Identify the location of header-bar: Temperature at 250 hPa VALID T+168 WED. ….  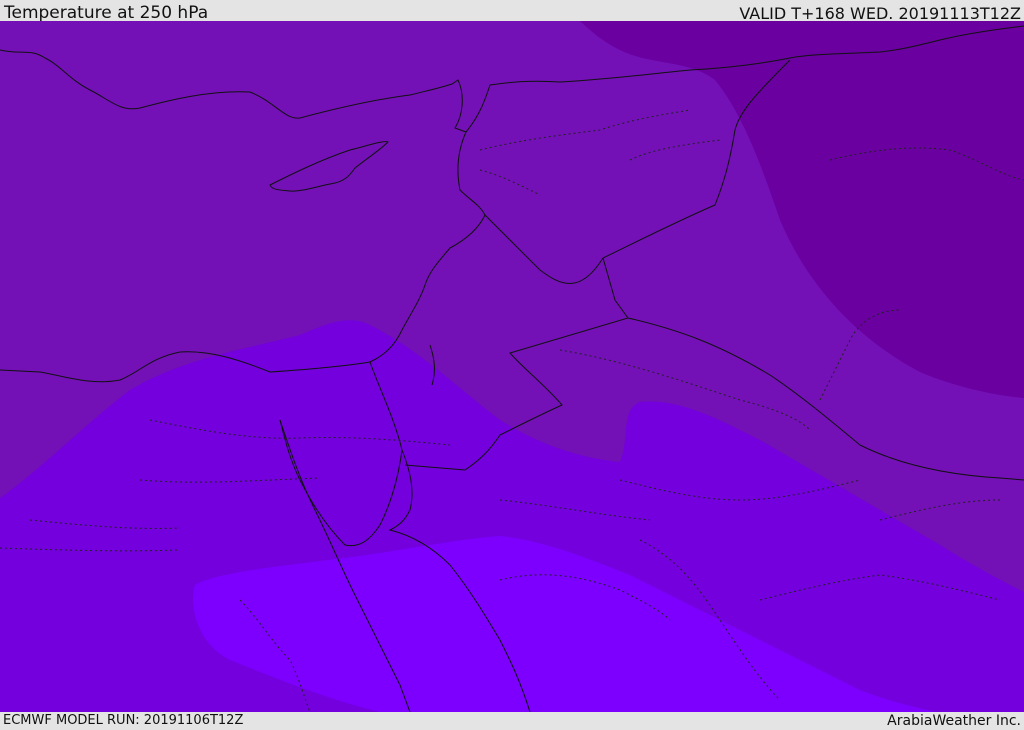
(512, 11).